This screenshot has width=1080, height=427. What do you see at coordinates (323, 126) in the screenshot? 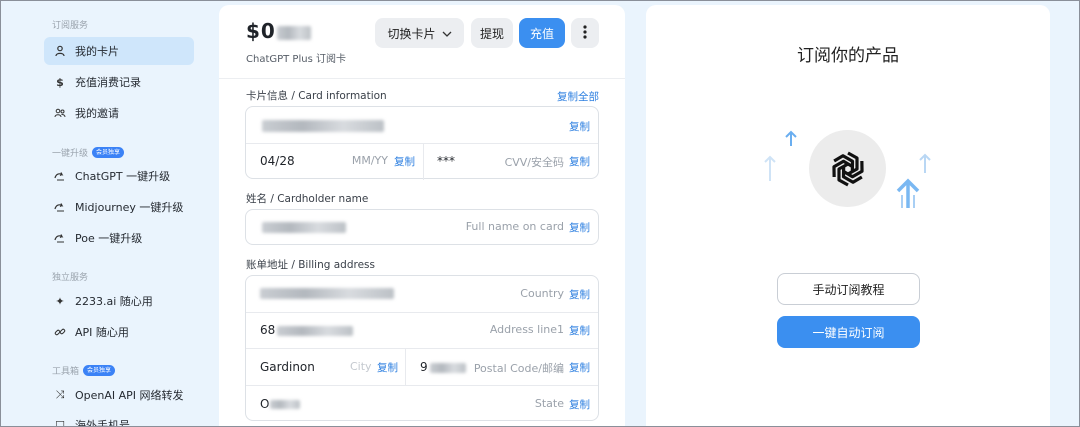
I see `card-number-value` at bounding box center [323, 126].